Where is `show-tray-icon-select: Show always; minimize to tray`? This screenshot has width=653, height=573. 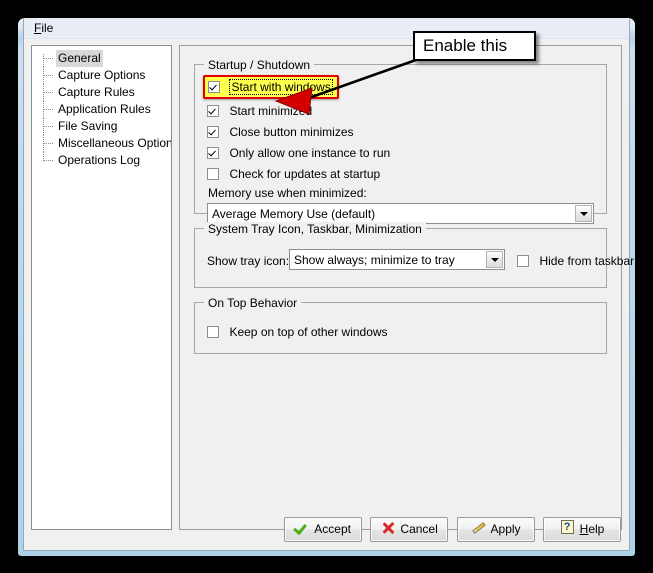 show-tray-icon-select: Show always; minimize to tray is located at coordinates (397, 259).